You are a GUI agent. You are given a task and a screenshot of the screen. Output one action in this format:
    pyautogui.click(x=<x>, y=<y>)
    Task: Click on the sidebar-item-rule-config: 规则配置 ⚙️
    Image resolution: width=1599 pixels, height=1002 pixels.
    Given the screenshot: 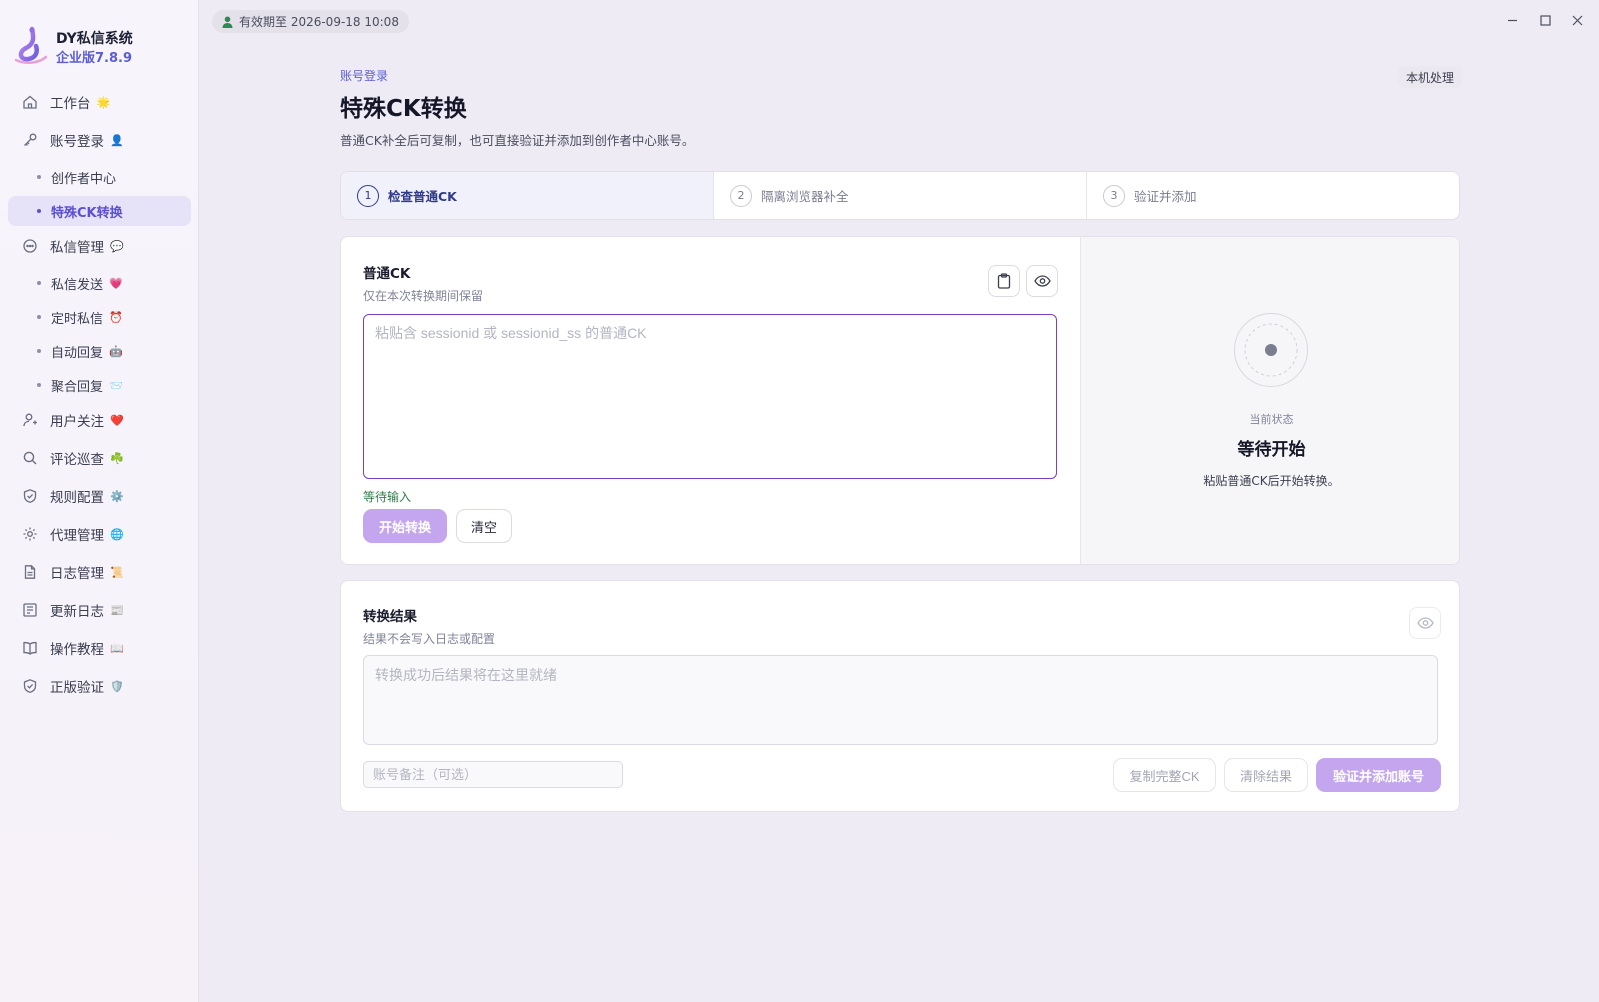 What is the action you would take?
    pyautogui.click(x=99, y=496)
    